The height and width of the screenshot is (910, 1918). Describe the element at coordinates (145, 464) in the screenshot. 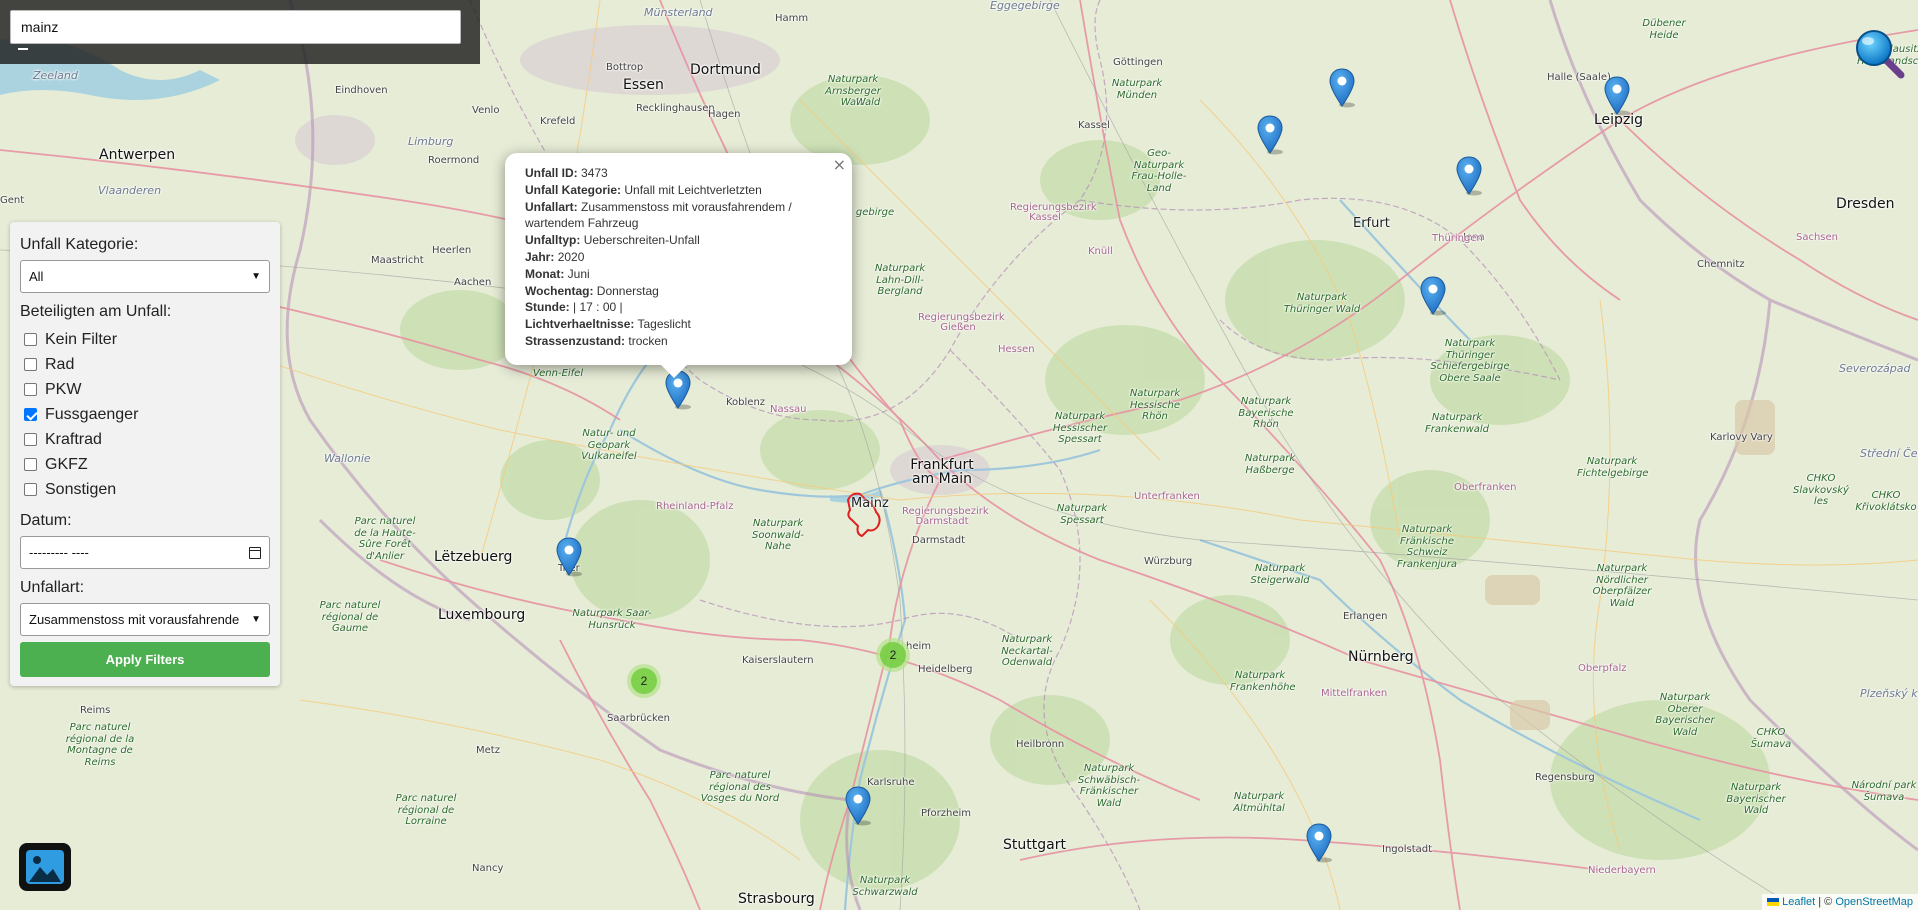

I see `participant-checkbox-gkfz: GKFZ` at that location.